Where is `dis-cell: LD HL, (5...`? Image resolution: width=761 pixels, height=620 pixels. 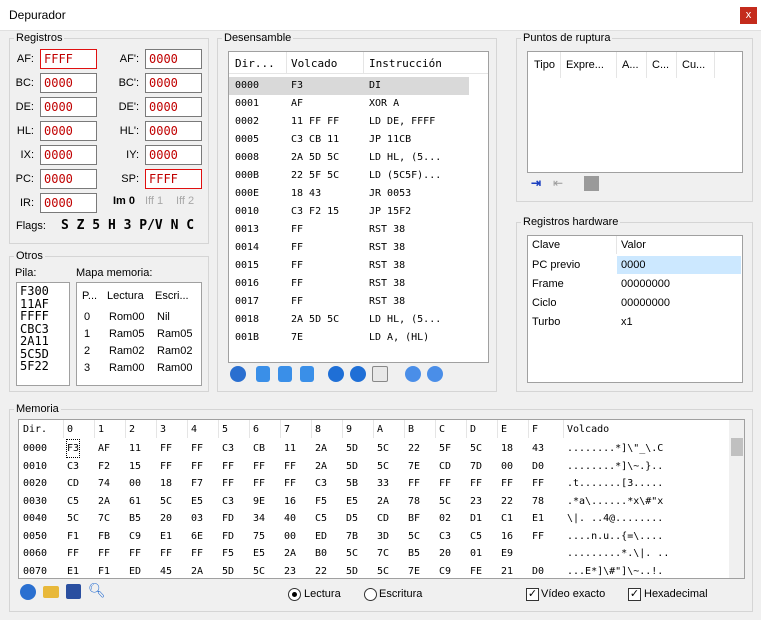
dis-cell: LD HL, (5... is located at coordinates (405, 320).